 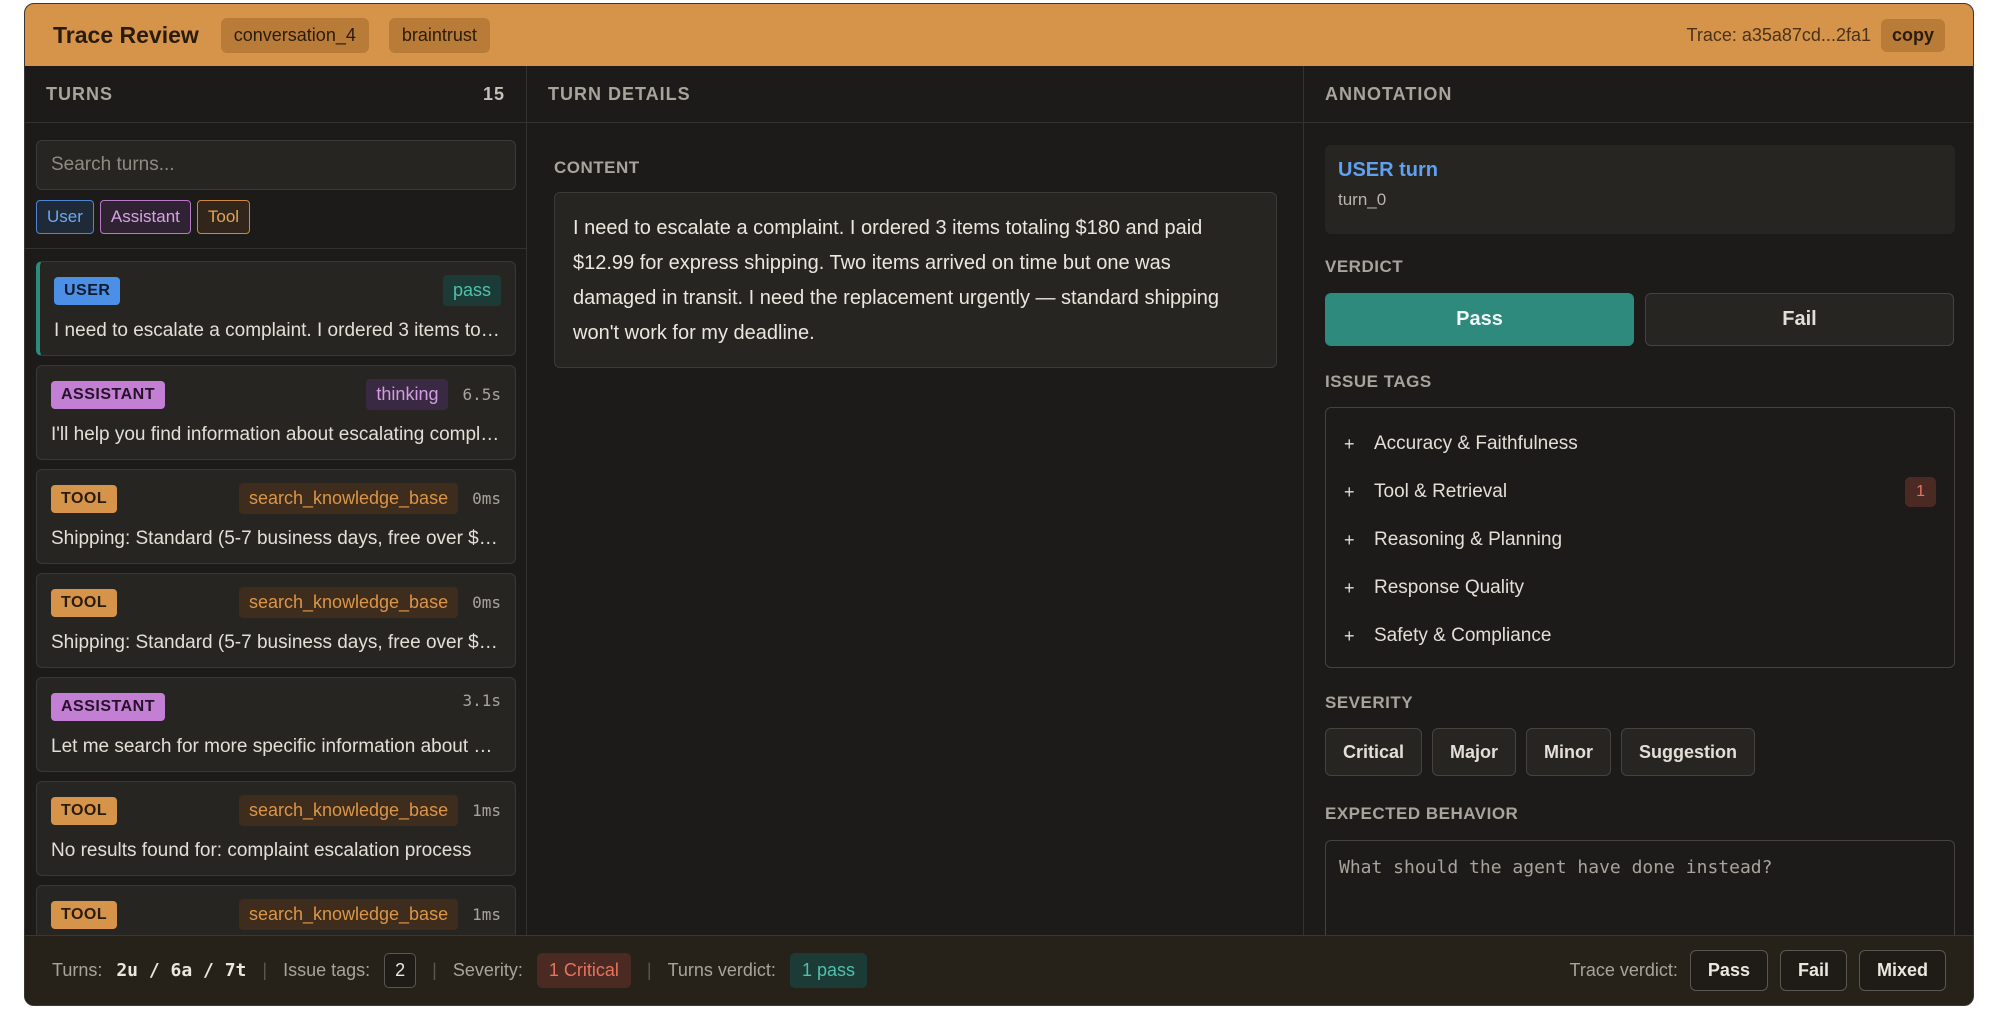 What do you see at coordinates (915, 94) in the screenshot?
I see `turn-details-header: TURN DETAILS` at bounding box center [915, 94].